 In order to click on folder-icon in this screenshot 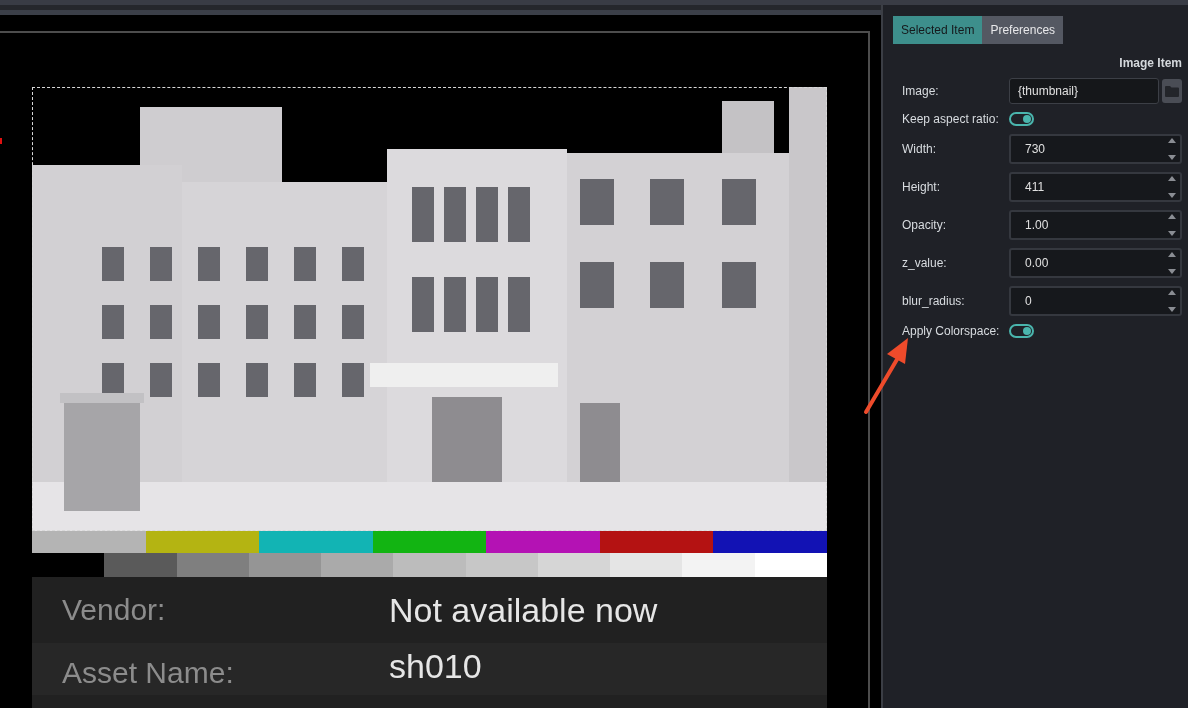, I will do `click(1172, 91)`.